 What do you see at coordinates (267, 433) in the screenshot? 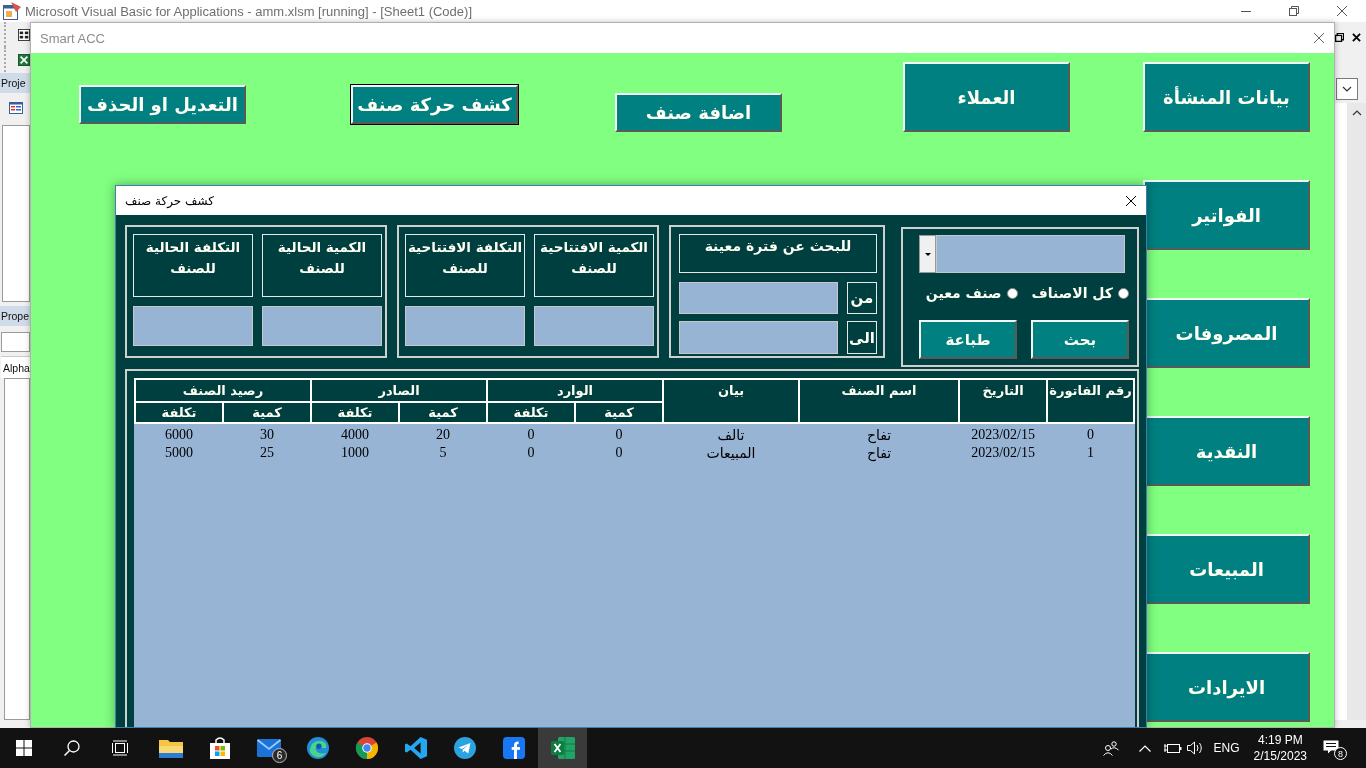
I see `table-cell: 30` at bounding box center [267, 433].